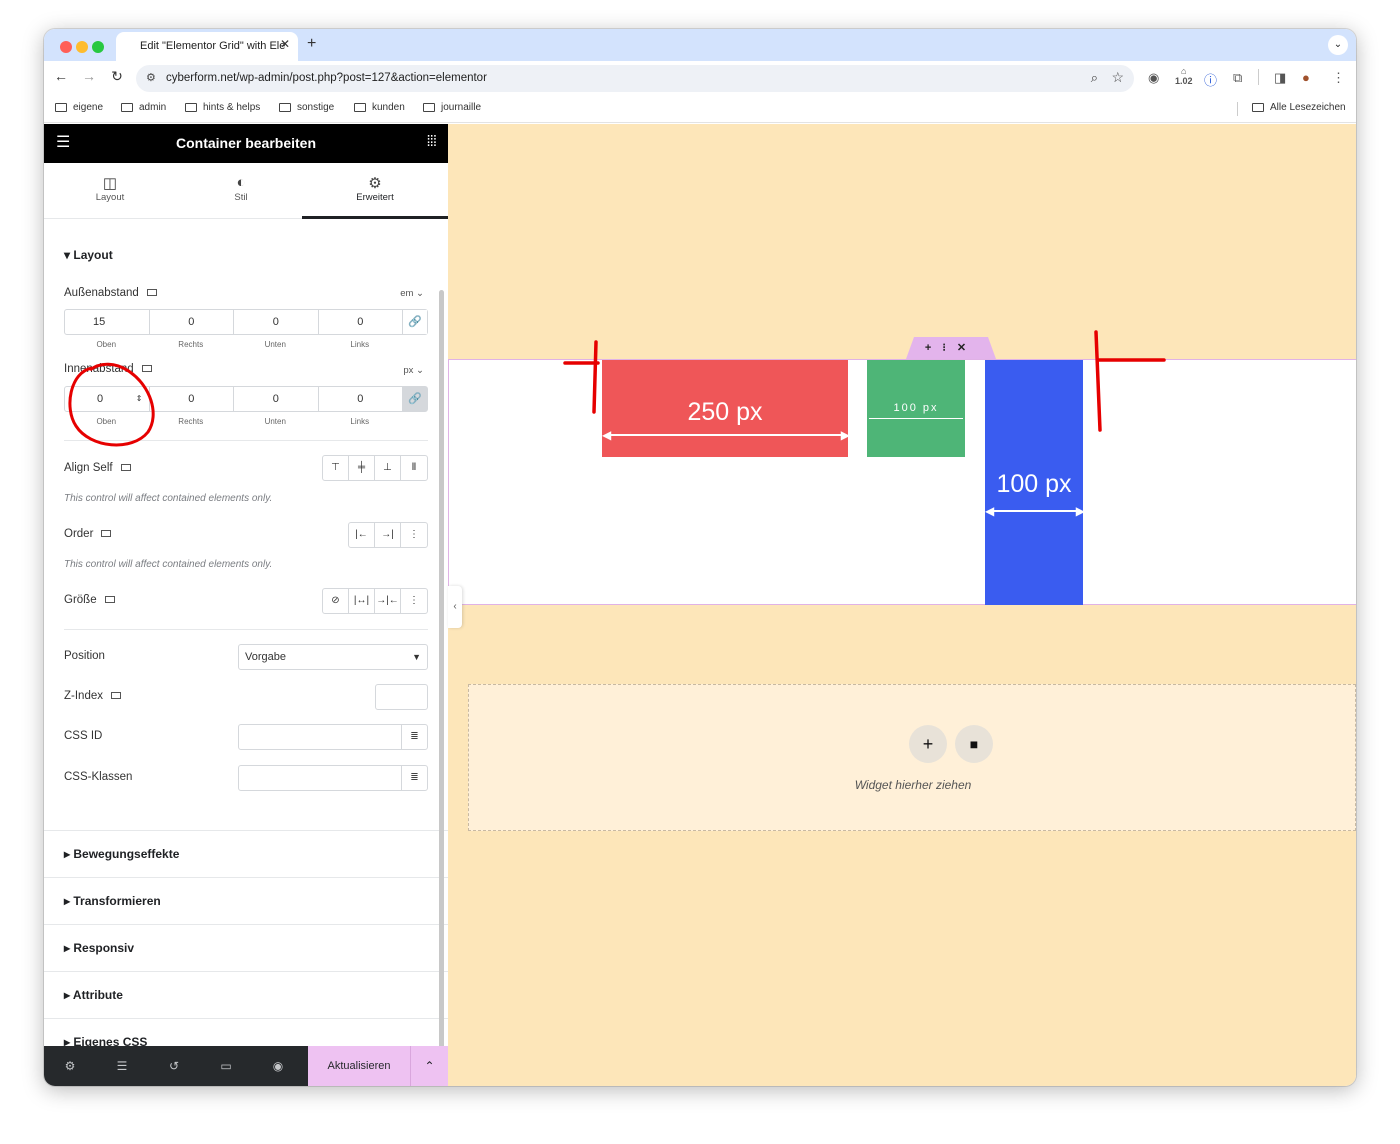  I want to click on minimize-window-button, so click(82, 47).